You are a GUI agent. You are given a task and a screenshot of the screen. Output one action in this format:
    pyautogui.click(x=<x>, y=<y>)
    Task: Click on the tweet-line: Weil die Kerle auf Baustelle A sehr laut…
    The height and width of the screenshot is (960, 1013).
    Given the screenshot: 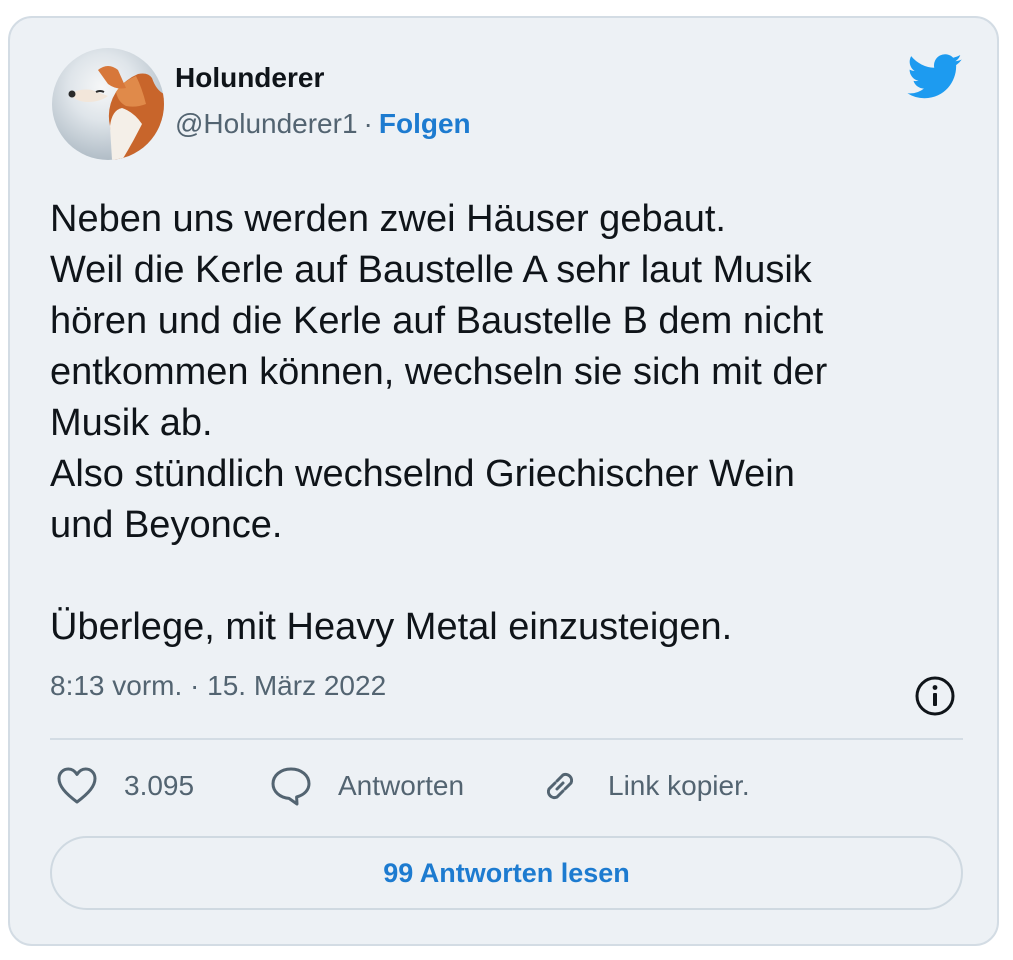 What is the action you would take?
    pyautogui.click(x=431, y=270)
    